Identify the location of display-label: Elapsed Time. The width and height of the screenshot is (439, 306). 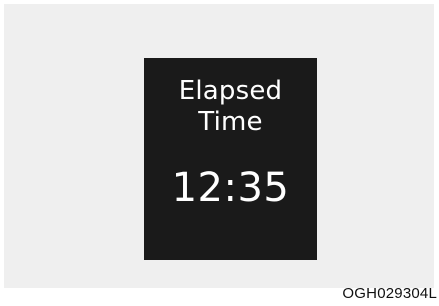
(230, 107).